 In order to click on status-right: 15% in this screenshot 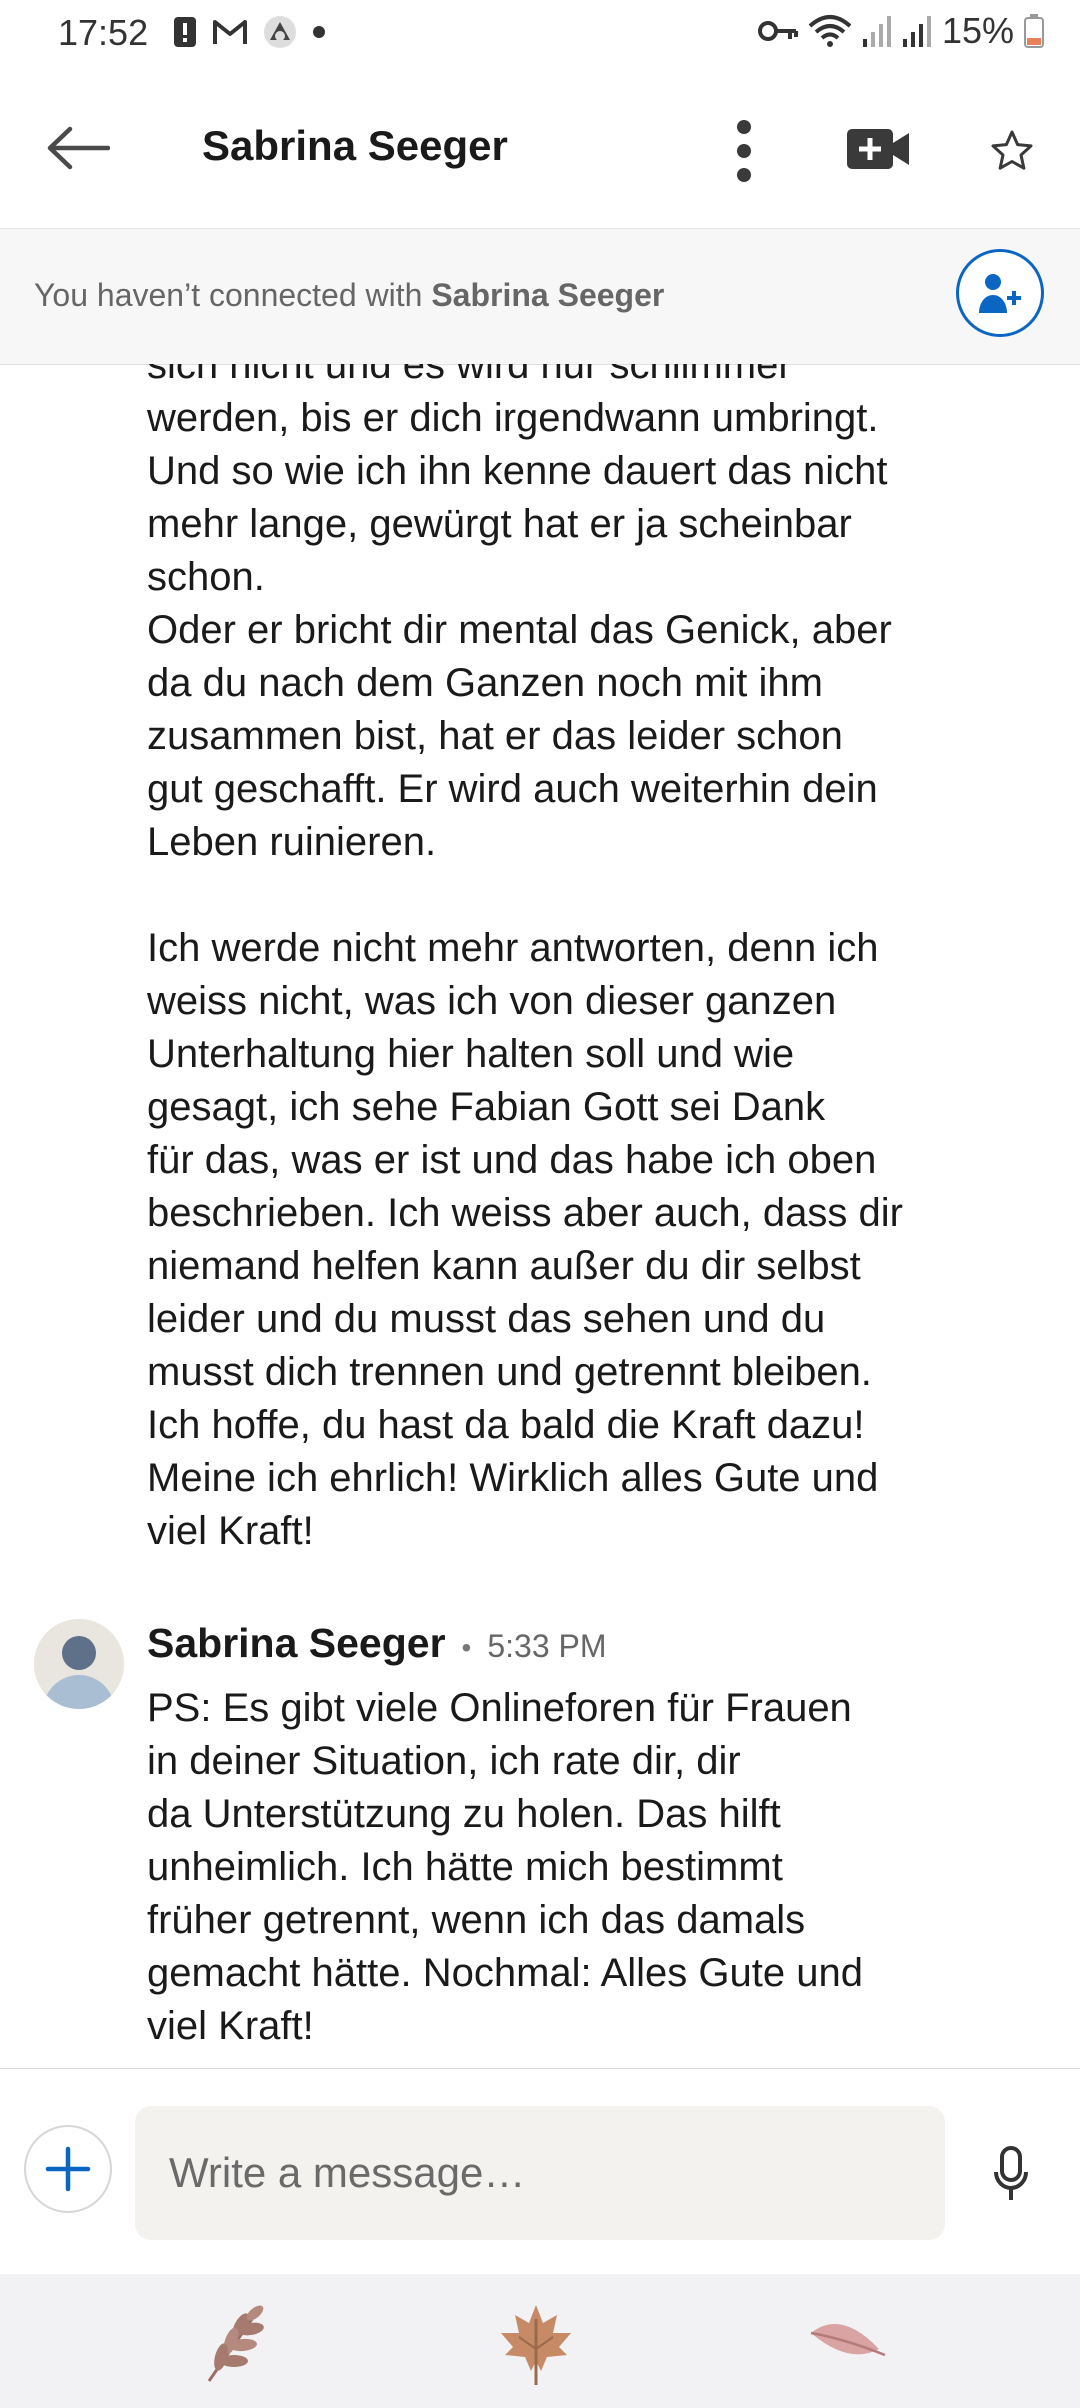, I will do `click(900, 31)`.